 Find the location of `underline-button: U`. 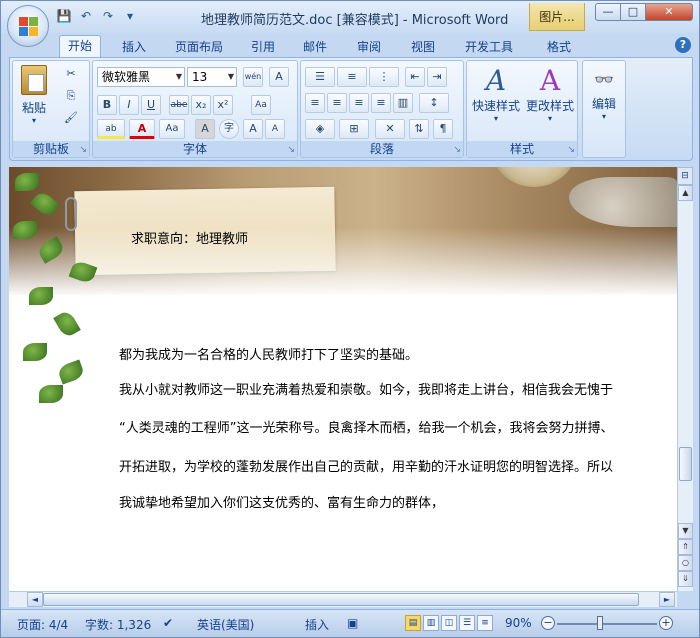

underline-button: U is located at coordinates (151, 105).